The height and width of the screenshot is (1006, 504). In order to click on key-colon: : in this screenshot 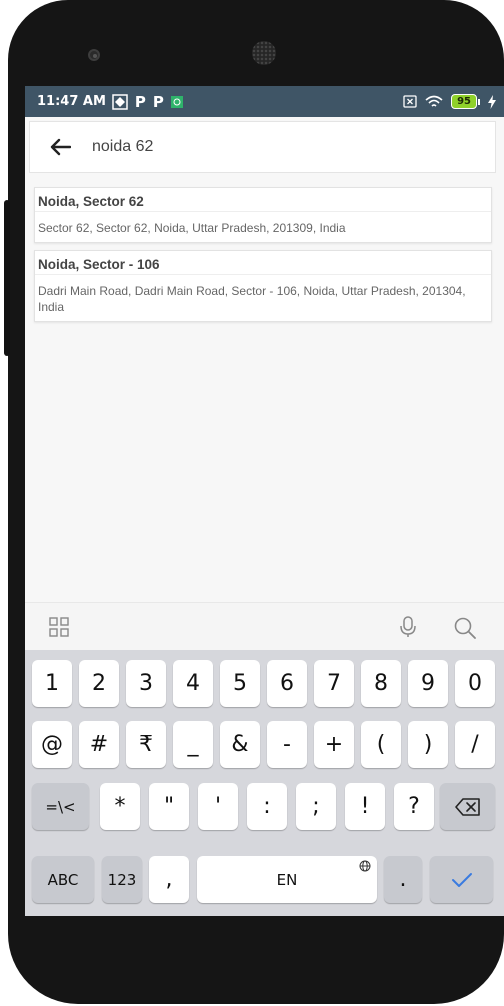, I will do `click(267, 806)`.